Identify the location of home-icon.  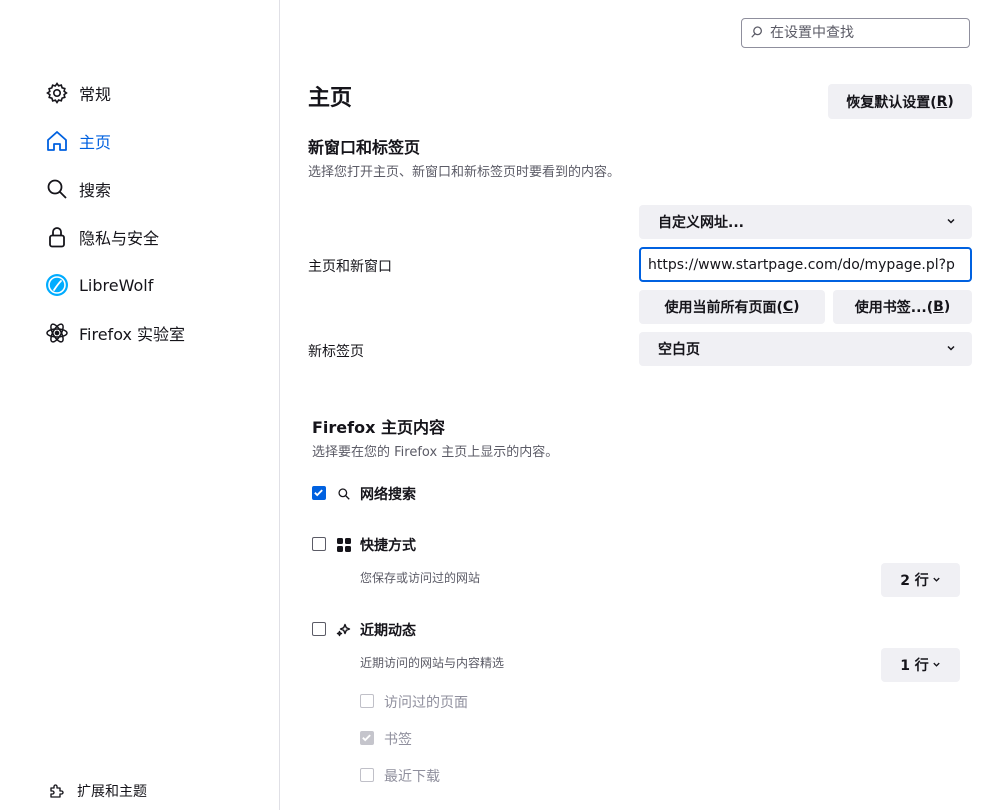
(57, 141).